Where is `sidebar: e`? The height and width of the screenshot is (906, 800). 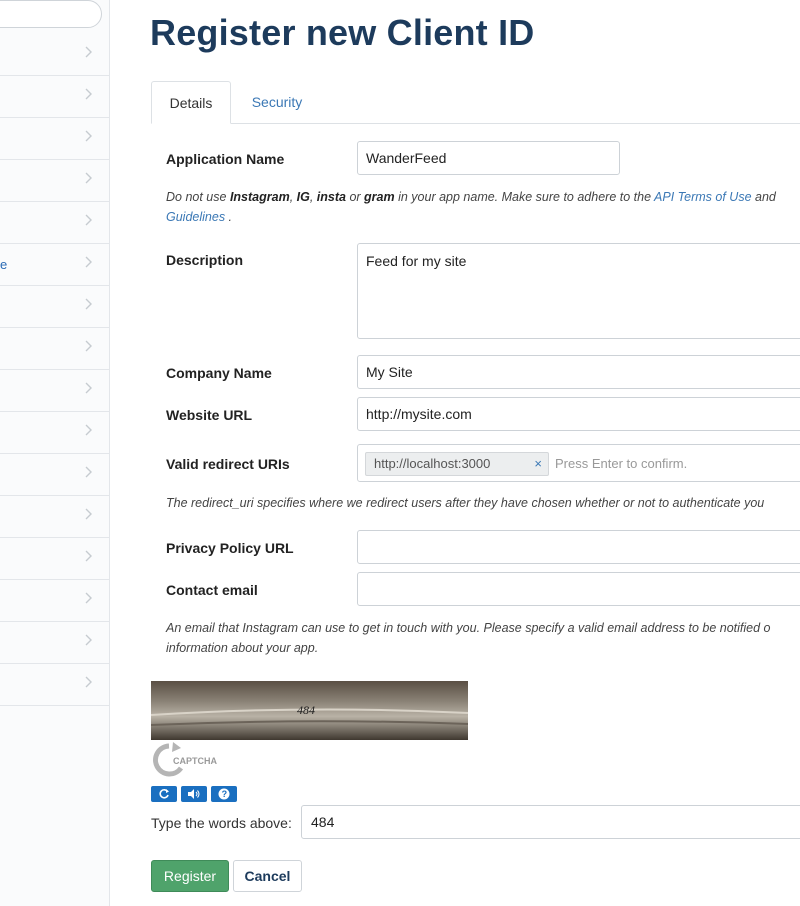
sidebar: e is located at coordinates (55, 453).